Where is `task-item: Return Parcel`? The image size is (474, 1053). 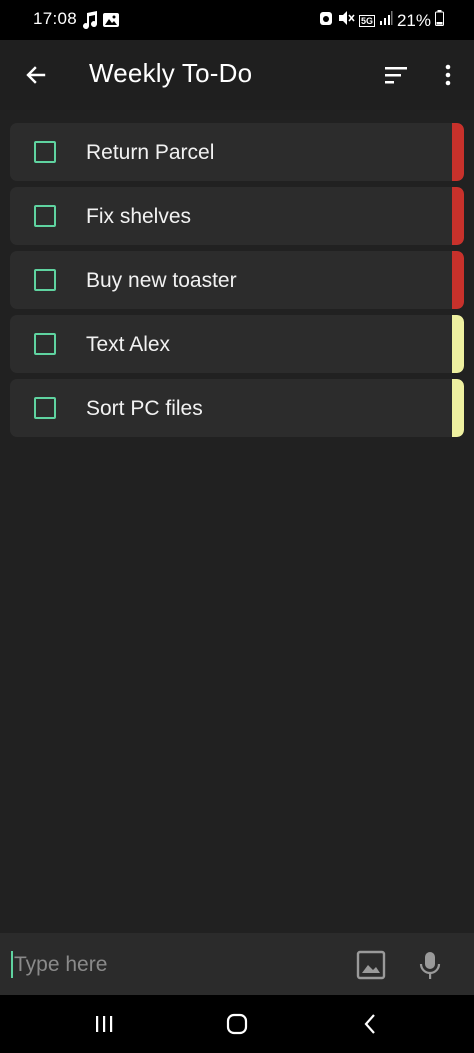
task-item: Return Parcel is located at coordinates (237, 152).